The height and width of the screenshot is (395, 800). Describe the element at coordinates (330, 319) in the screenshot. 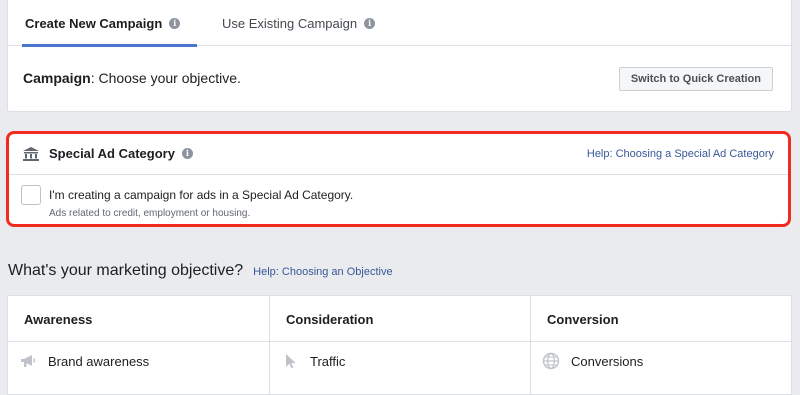

I see `column-heading: Consideration` at that location.